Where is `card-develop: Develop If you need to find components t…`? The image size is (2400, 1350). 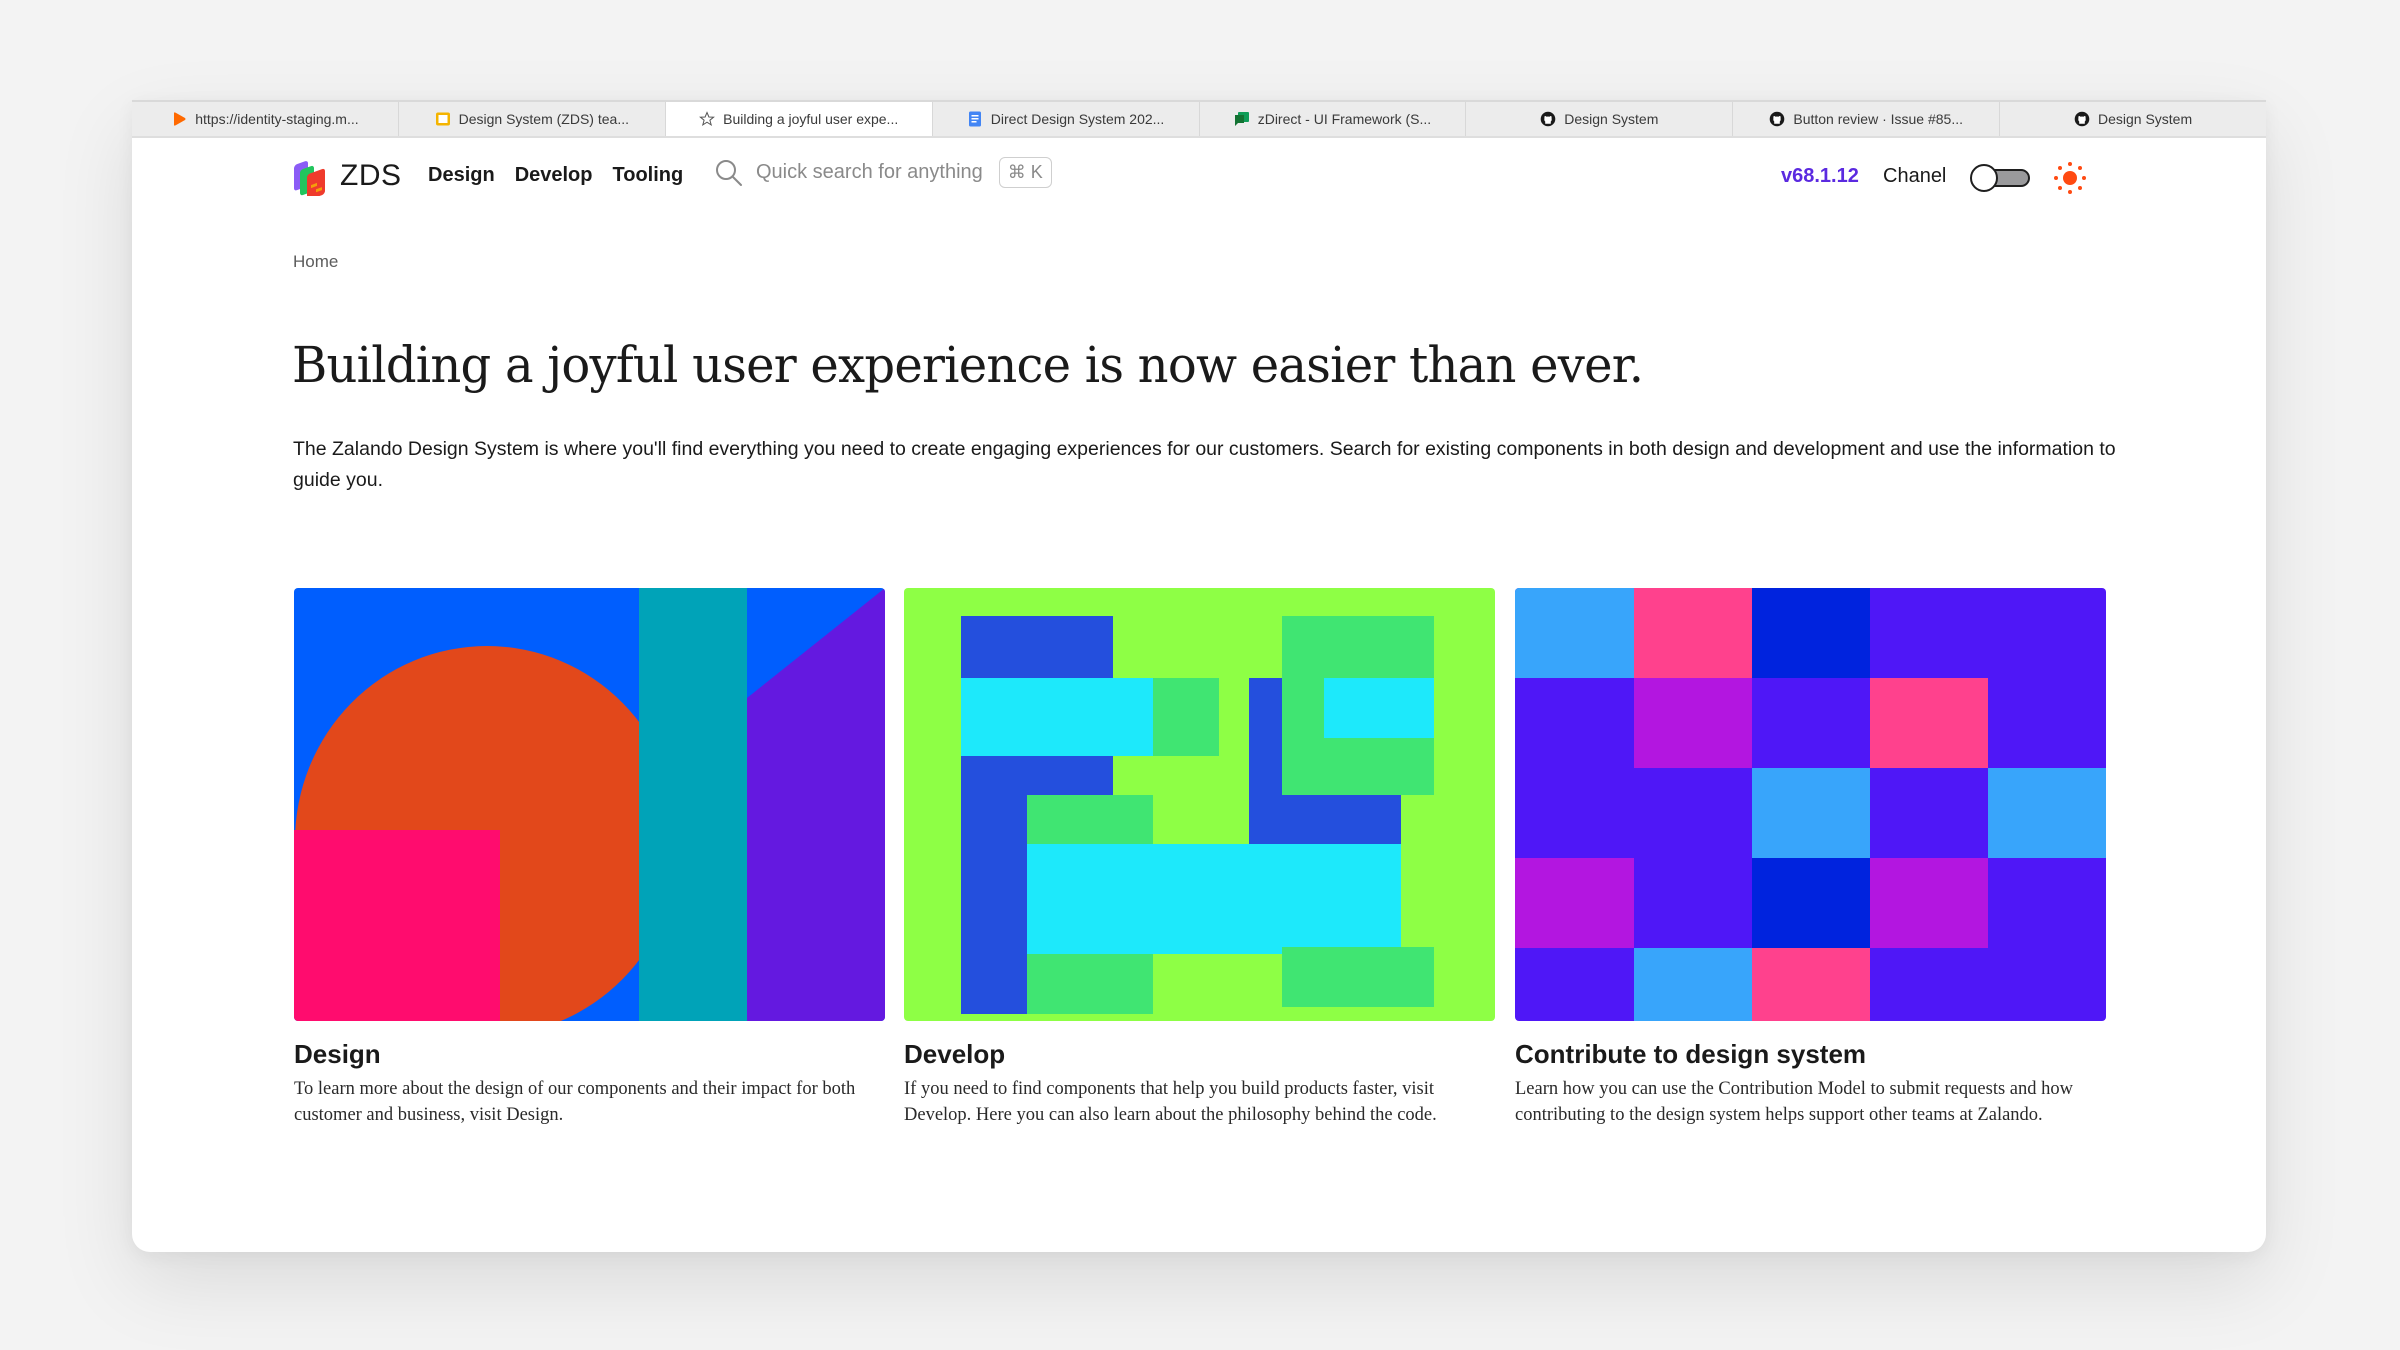 card-develop: Develop If you need to find components t… is located at coordinates (1199, 858).